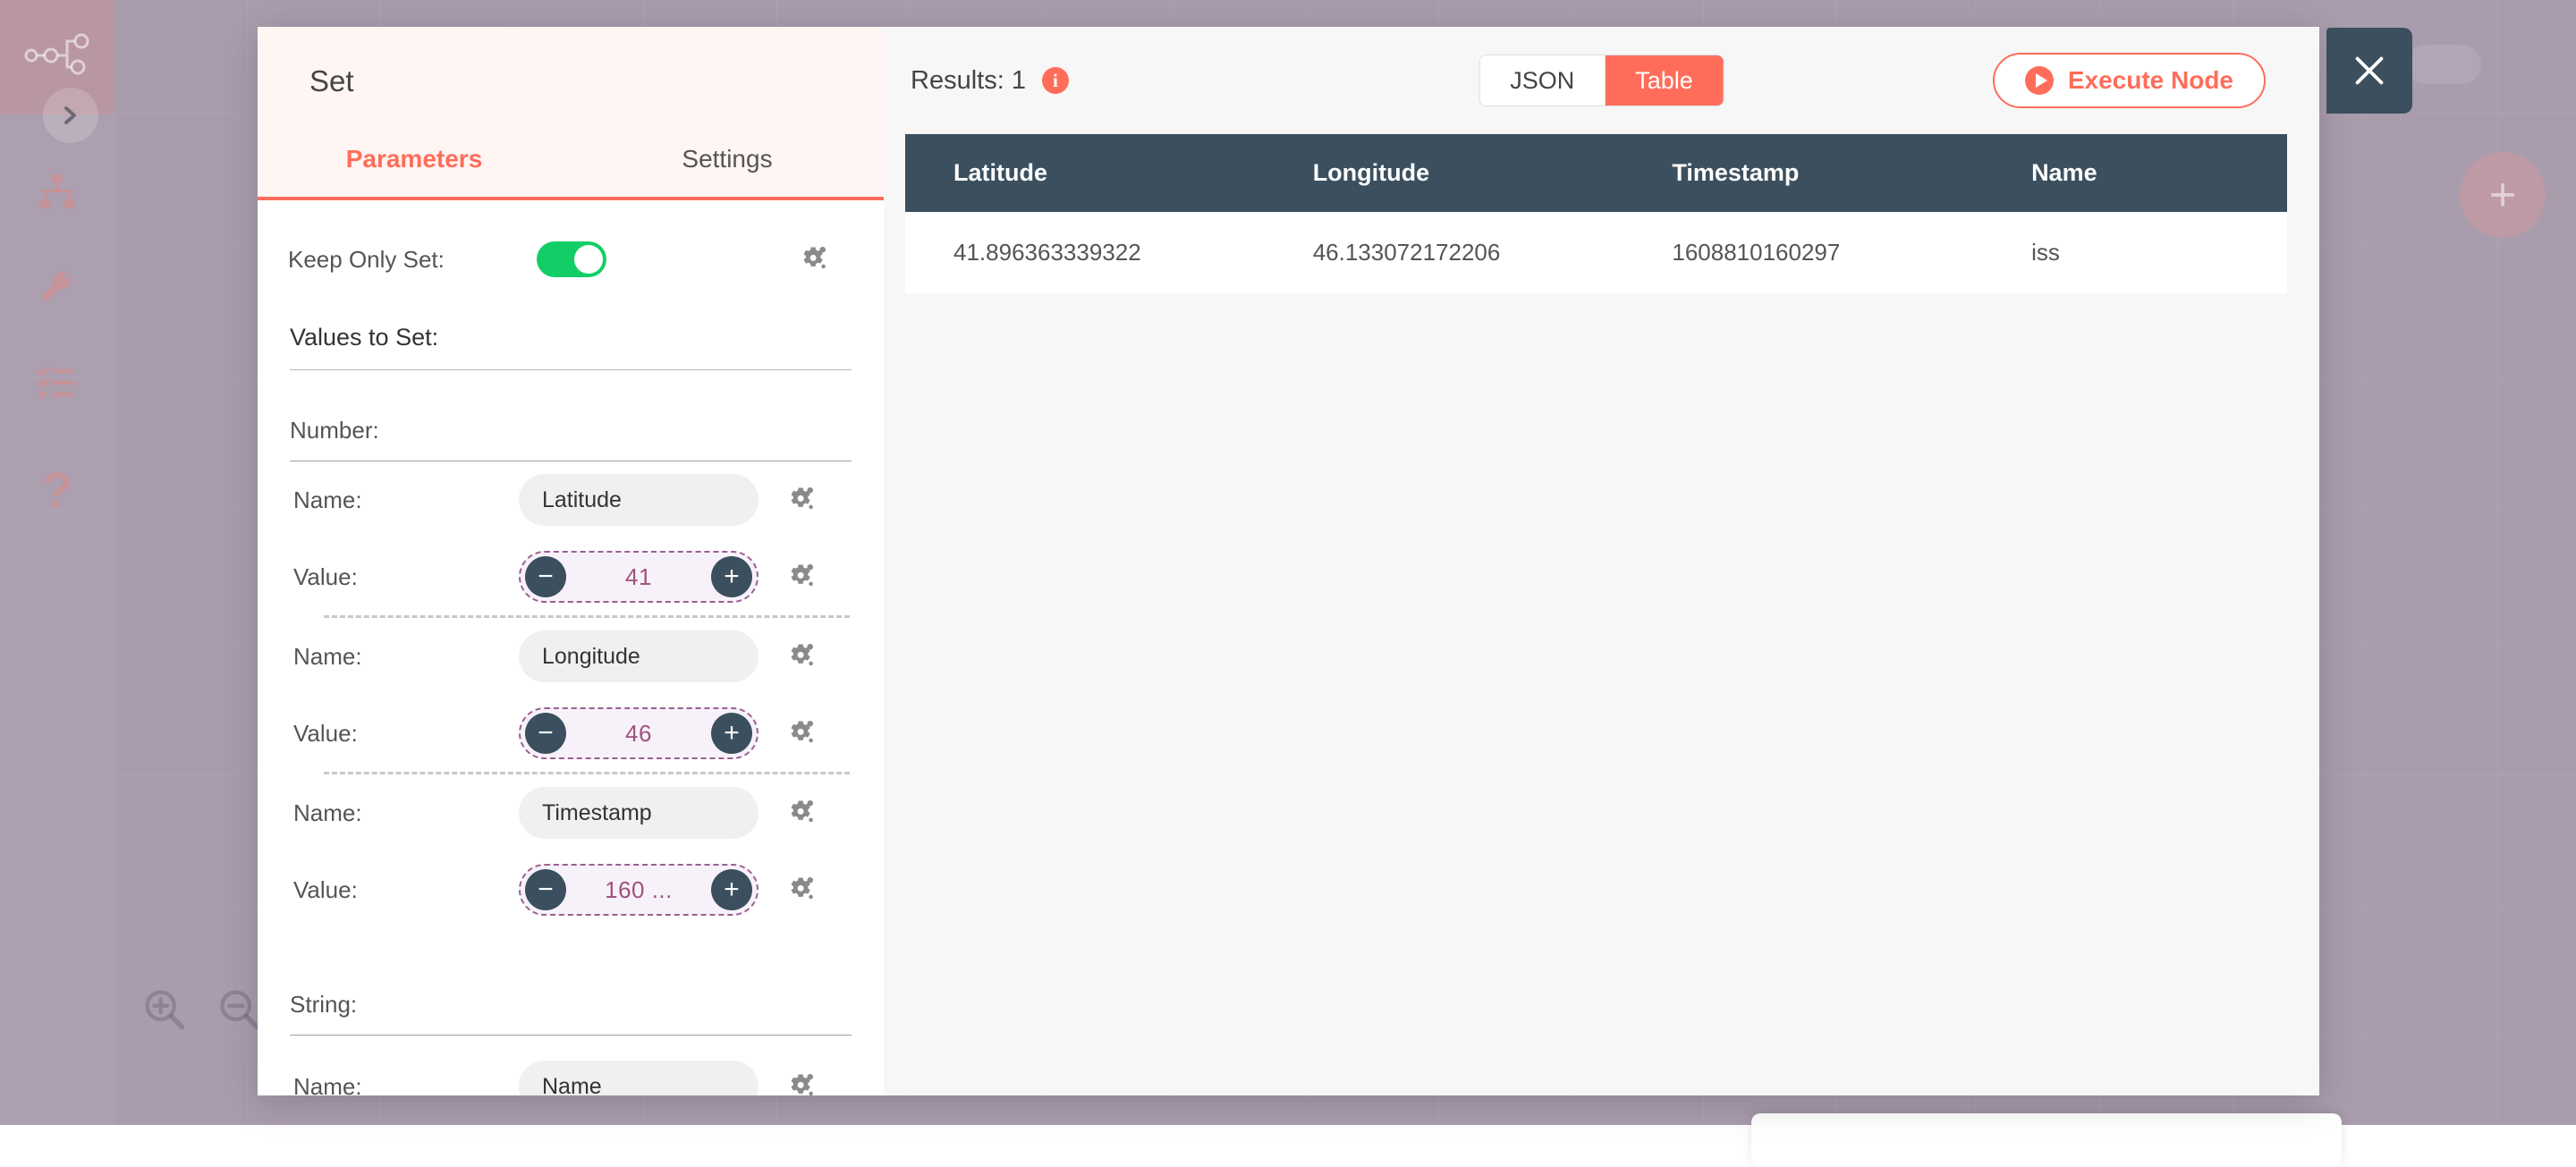 Image resolution: width=2576 pixels, height=1167 pixels. I want to click on column-header-timestamp: Timestamp, so click(1803, 173).